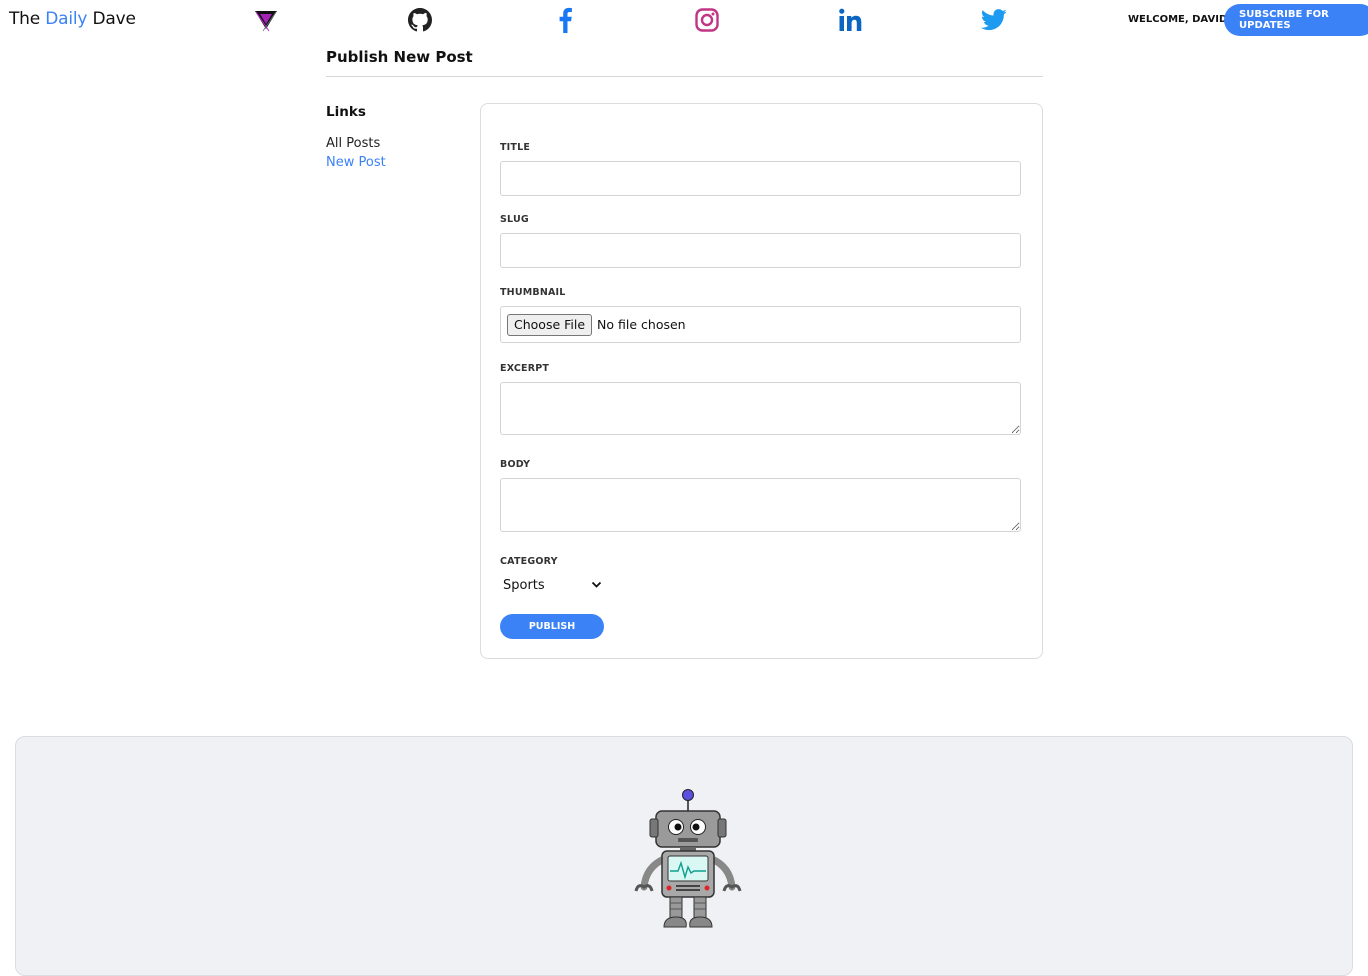  Describe the element at coordinates (1296, 20) in the screenshot. I see `subscribe-button: SUBSCRIBE FOR UPDATES` at that location.